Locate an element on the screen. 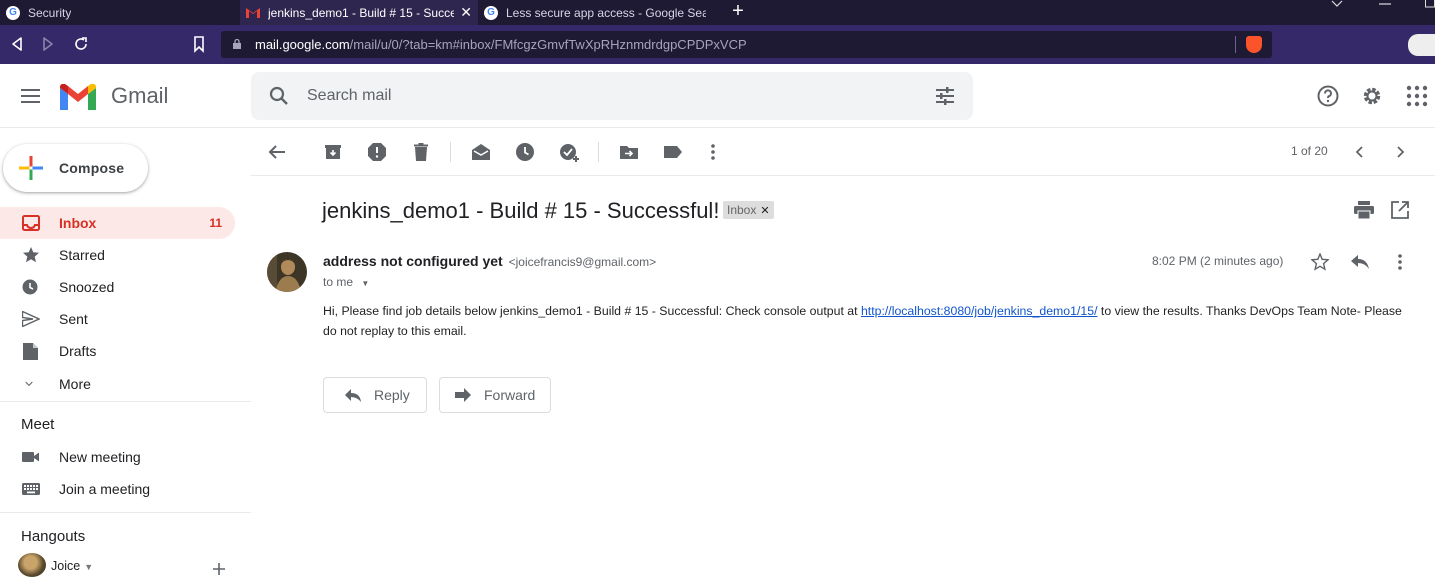 The image size is (1435, 577). bookmark-icon is located at coordinates (199, 44).